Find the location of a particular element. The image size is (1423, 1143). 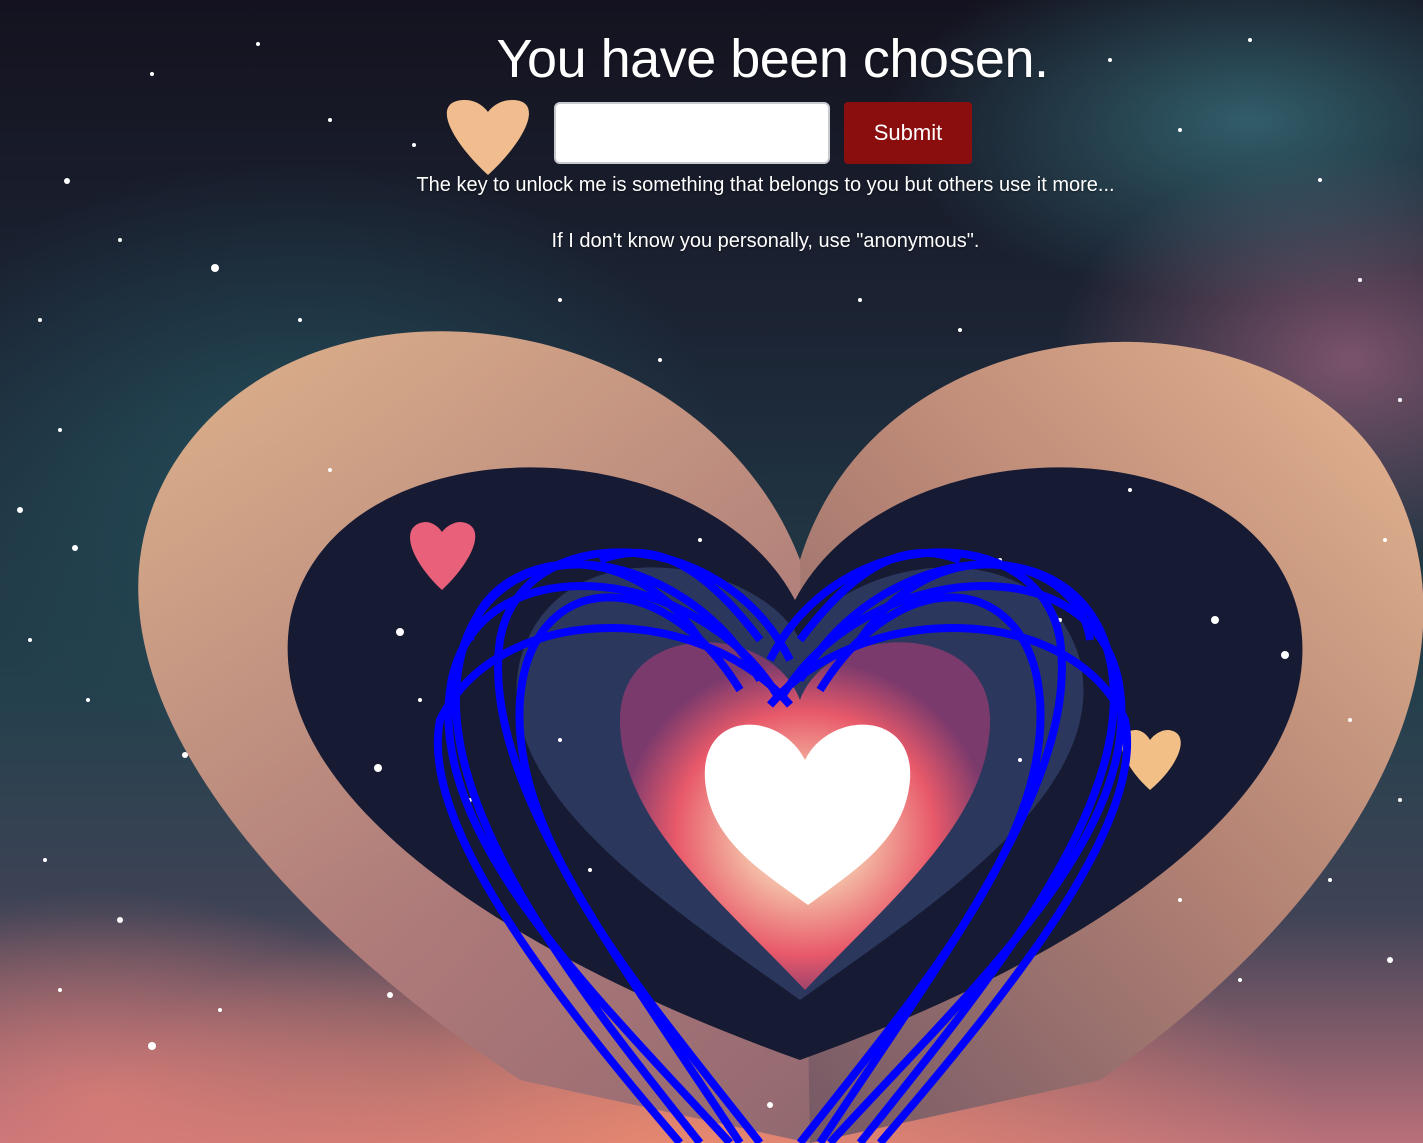

page-title: You have been chosen. is located at coordinates (773, 59).